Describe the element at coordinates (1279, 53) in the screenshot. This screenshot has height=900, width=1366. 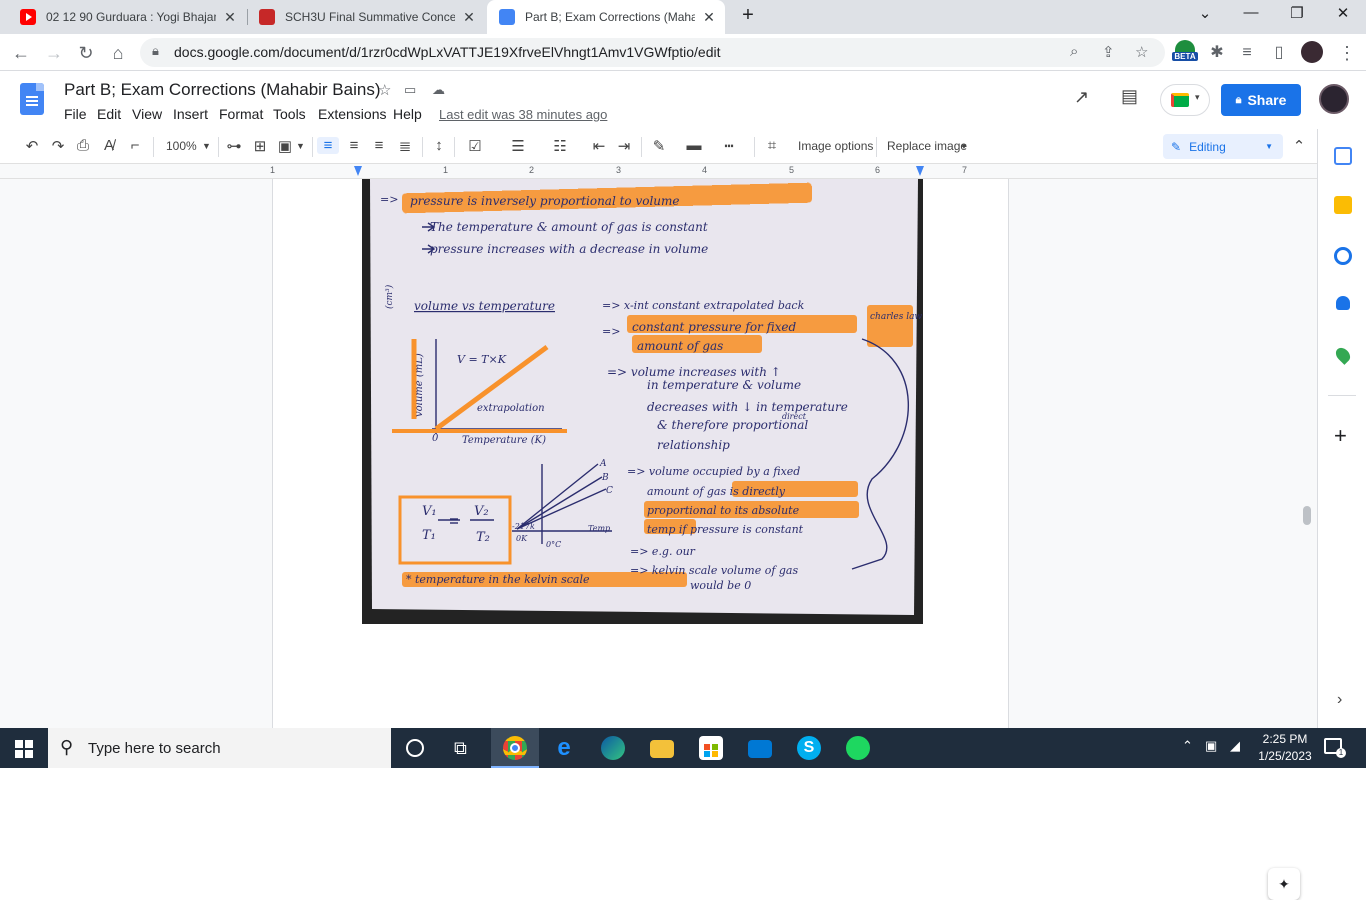
I see `side-panel-icon: ▯` at that location.